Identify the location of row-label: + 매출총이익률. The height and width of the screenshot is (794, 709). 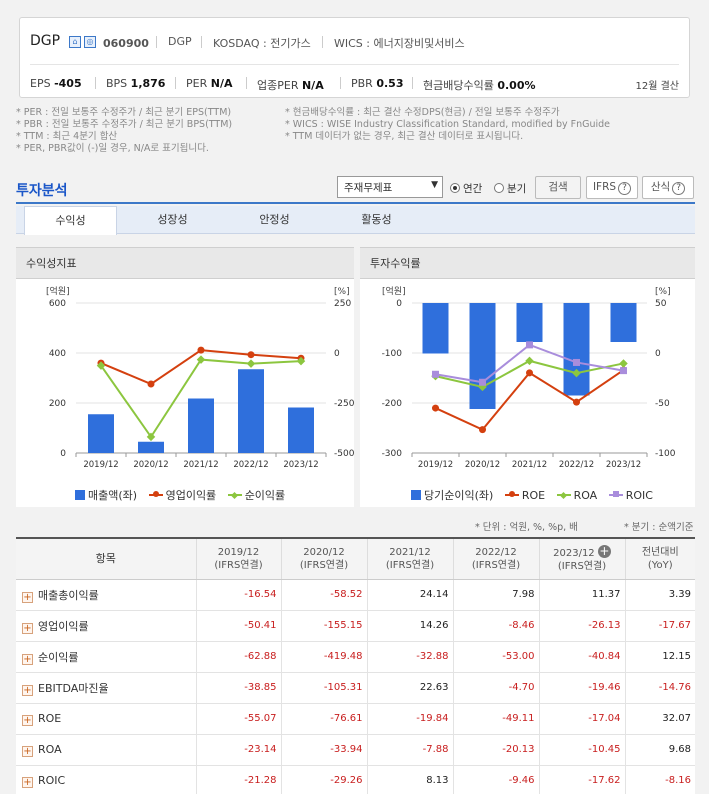
(106, 595).